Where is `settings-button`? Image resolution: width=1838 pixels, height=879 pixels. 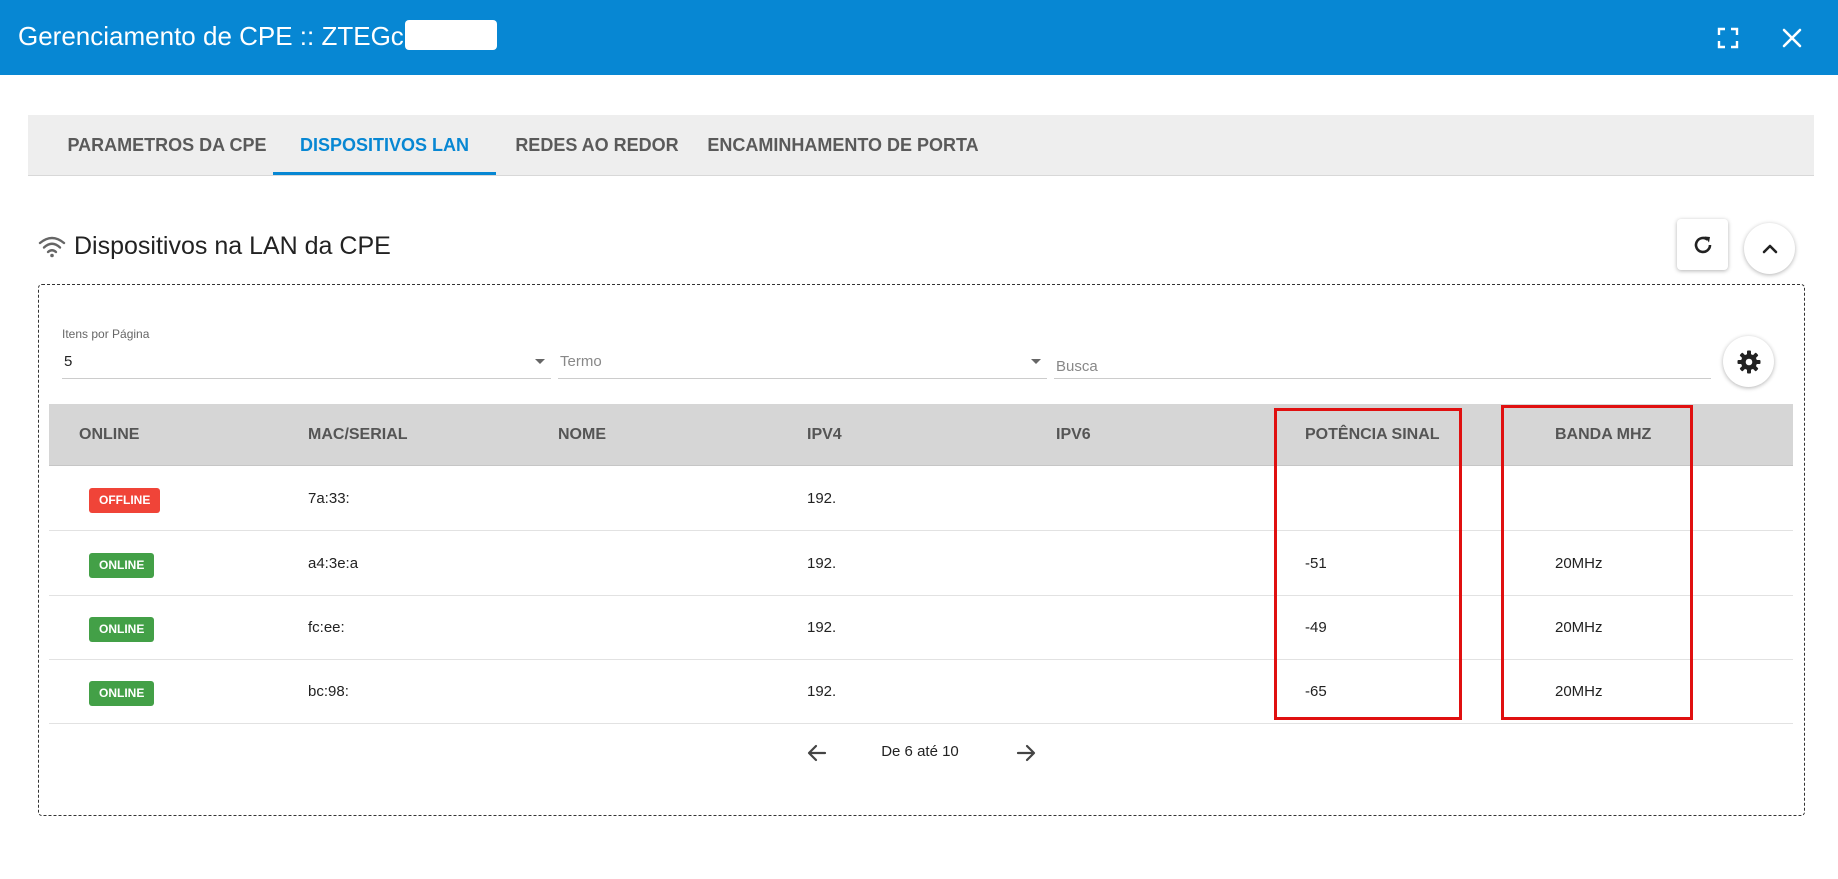
settings-button is located at coordinates (1748, 361).